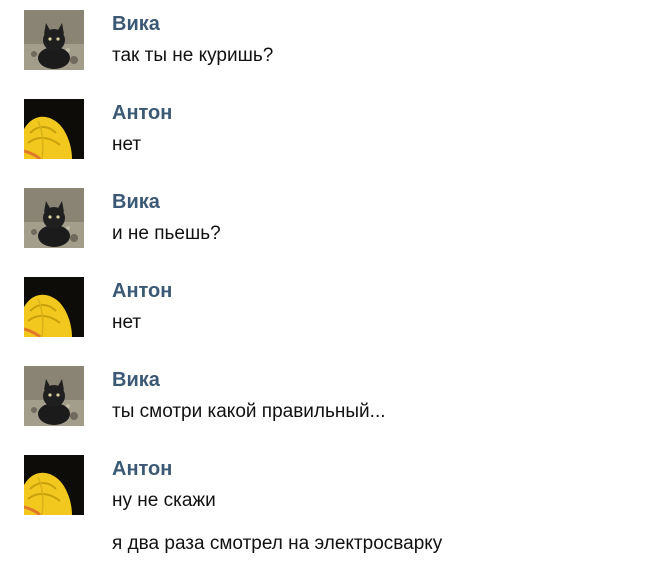 The width and height of the screenshot is (650, 576). I want to click on message-text: ну не скажи, so click(164, 500).